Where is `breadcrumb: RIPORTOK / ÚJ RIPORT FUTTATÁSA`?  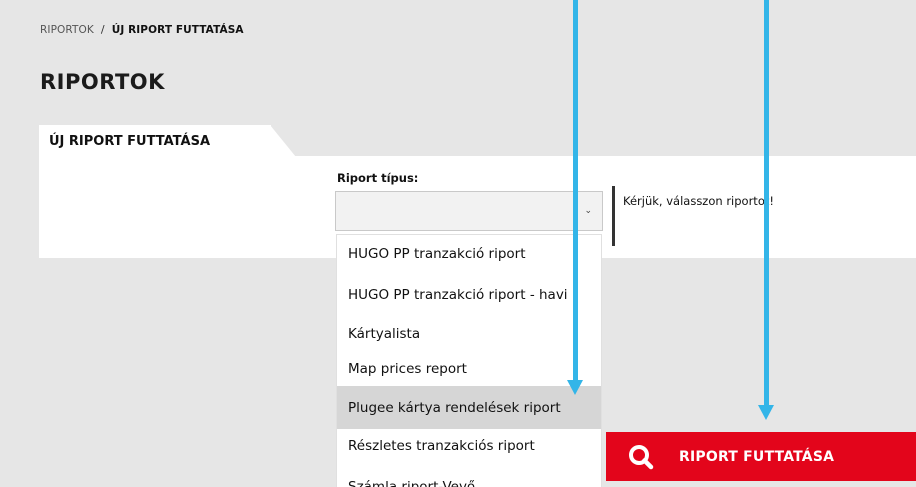
breadcrumb: RIPORTOK / ÚJ RIPORT FUTTATÁSA is located at coordinates (142, 29).